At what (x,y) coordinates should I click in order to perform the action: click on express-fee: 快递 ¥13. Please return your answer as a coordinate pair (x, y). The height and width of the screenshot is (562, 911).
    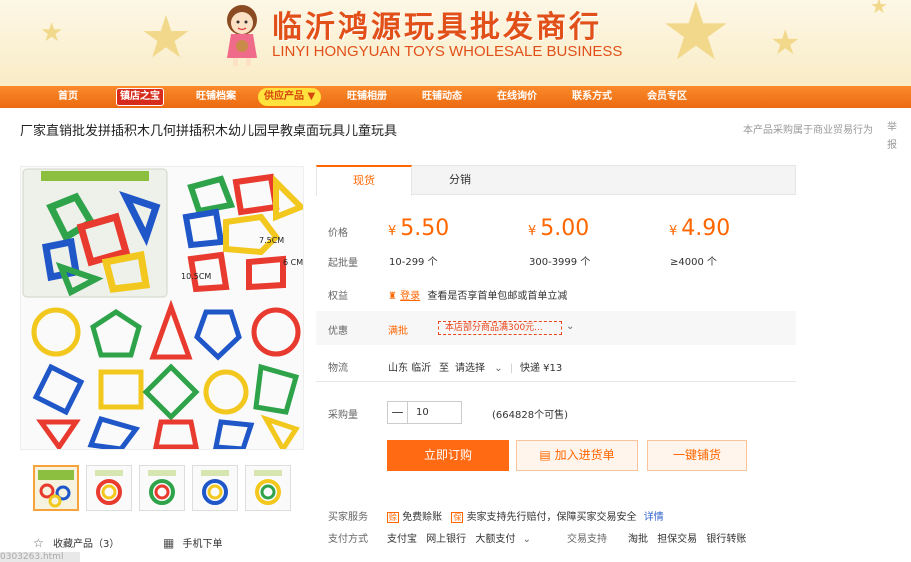
    Looking at the image, I should click on (541, 368).